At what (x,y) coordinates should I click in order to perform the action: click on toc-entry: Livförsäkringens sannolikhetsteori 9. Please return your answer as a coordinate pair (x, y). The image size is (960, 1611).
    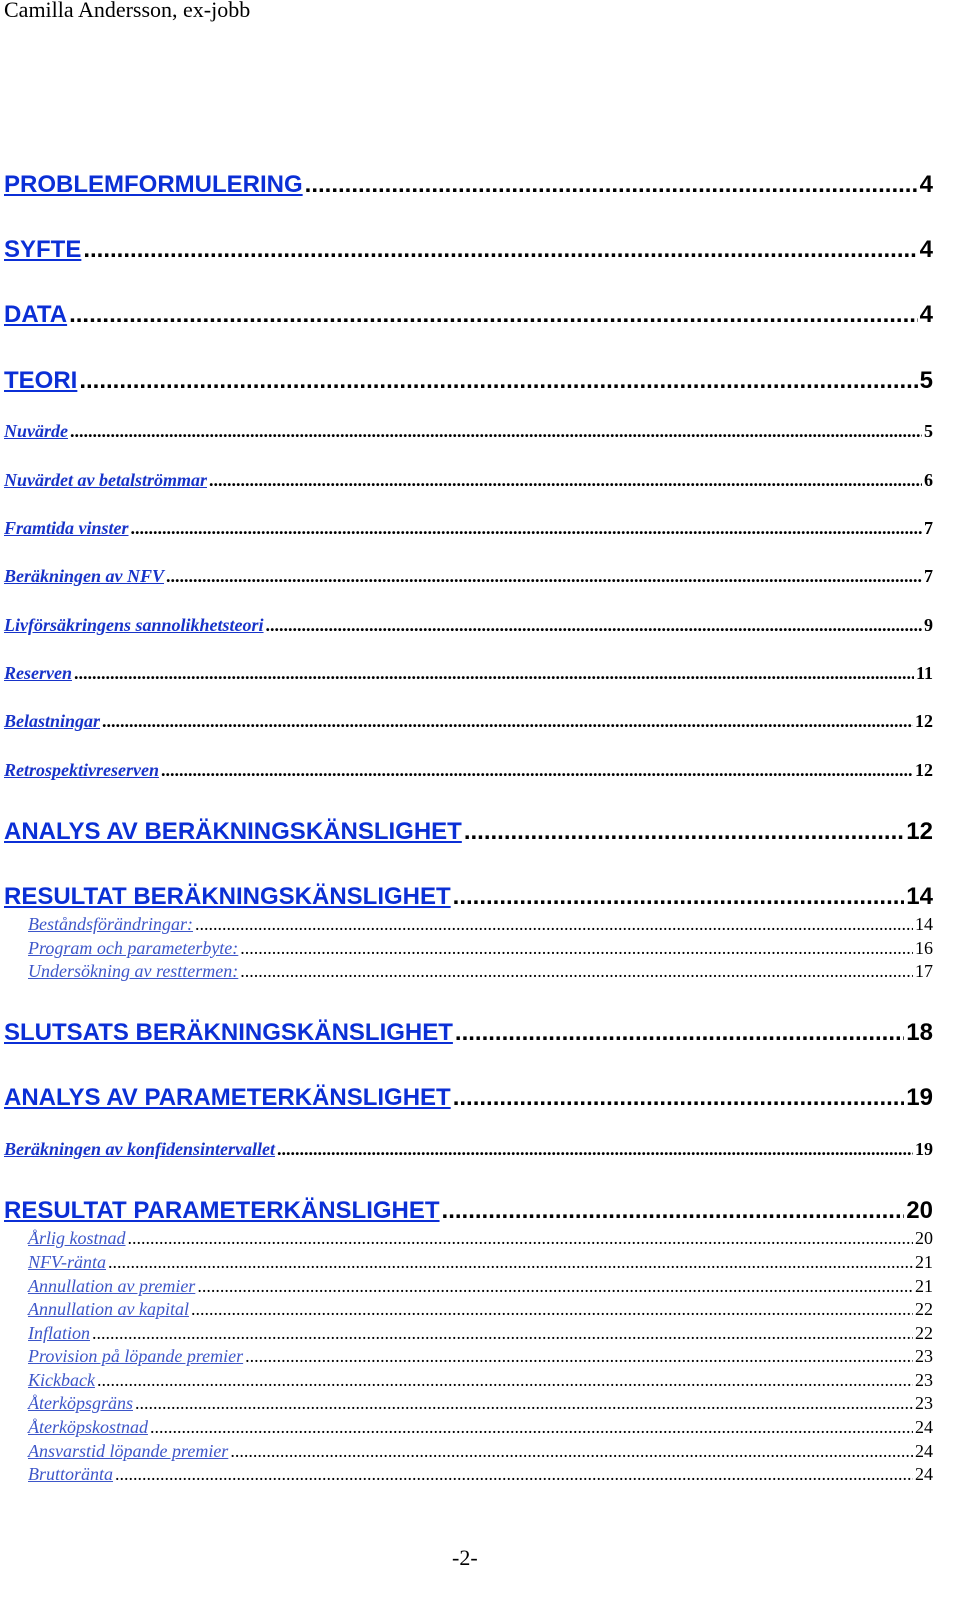
    Looking at the image, I should click on (468, 626).